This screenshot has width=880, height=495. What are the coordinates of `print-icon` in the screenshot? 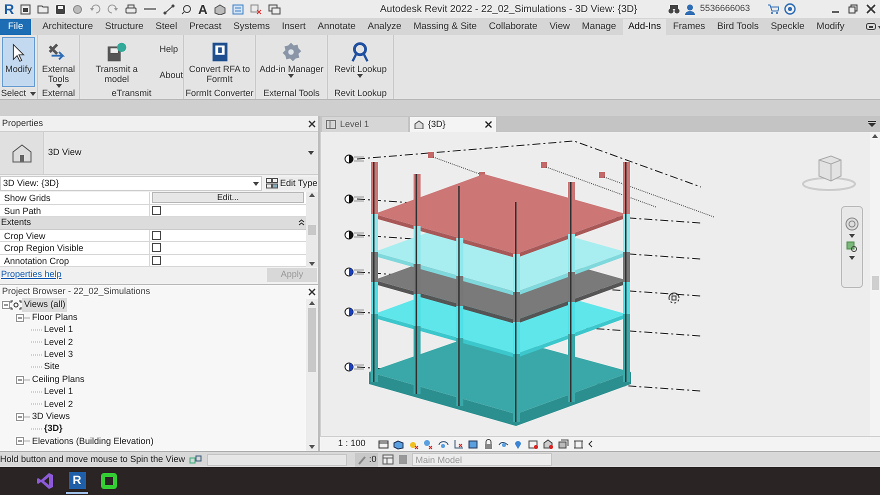 It's located at (131, 9).